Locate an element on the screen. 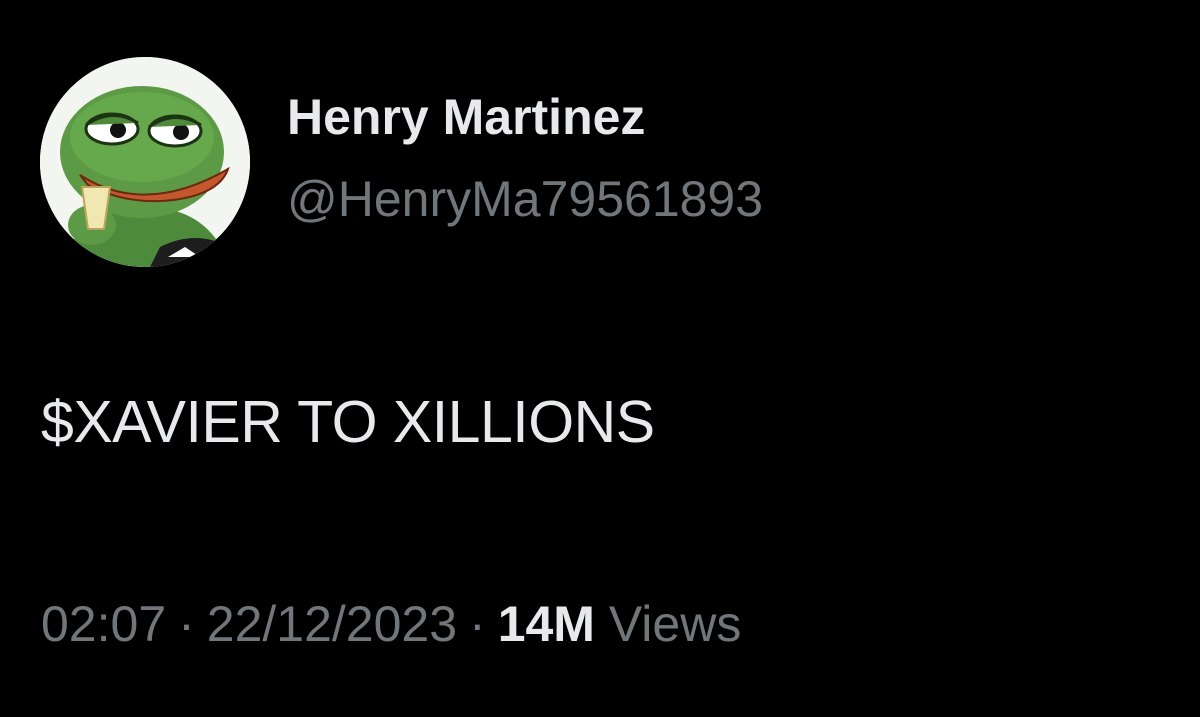 The height and width of the screenshot is (717, 1200). tweet-time: 02:07 is located at coordinates (103, 624).